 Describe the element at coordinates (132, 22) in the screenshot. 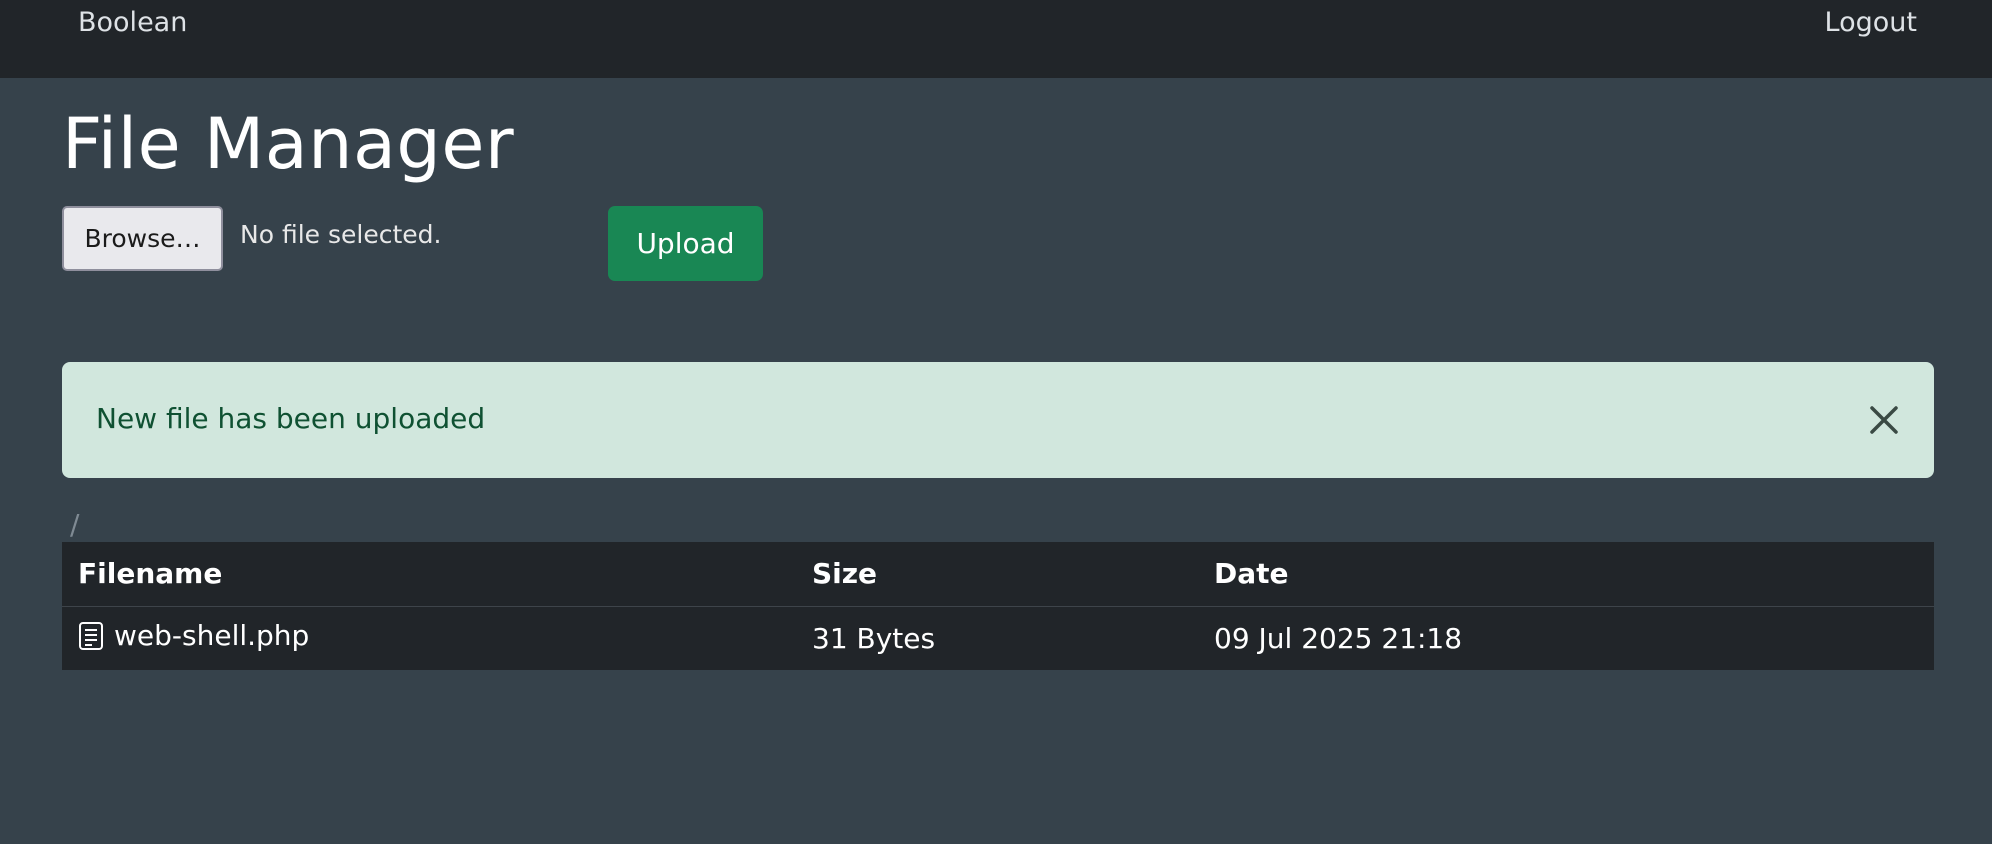

I see `navbar-brand-link: Boolean` at that location.